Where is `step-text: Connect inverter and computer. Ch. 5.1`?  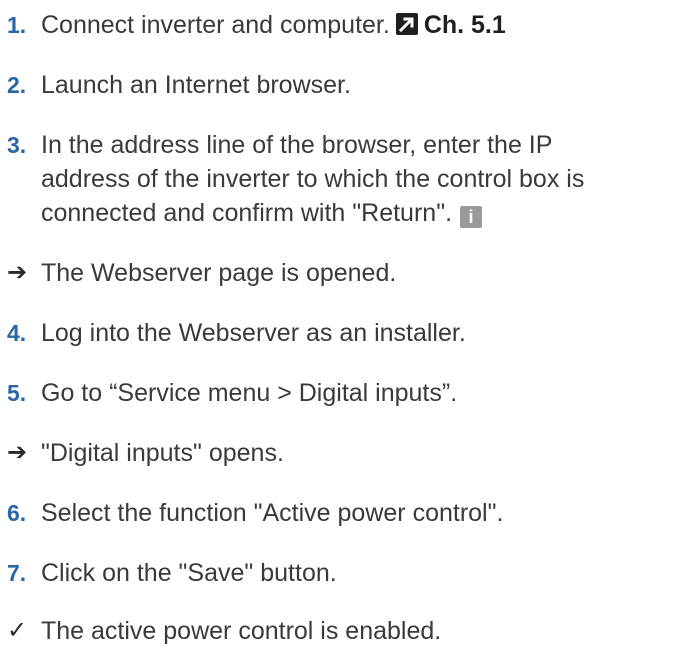 step-text: Connect inverter and computer. Ch. 5.1 is located at coordinates (360, 25).